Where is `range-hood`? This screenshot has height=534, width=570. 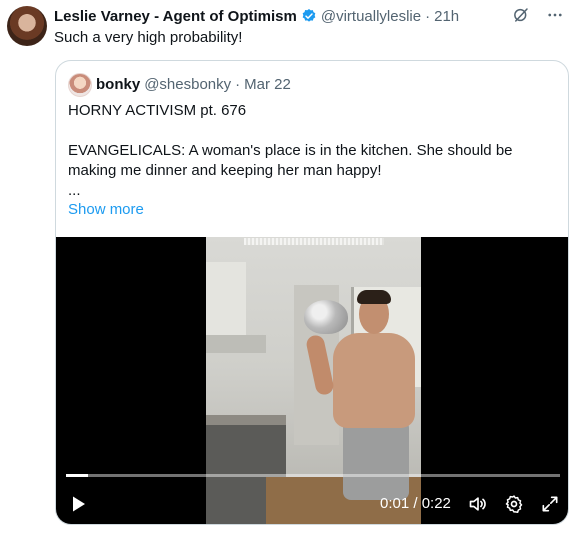 range-hood is located at coordinates (236, 344).